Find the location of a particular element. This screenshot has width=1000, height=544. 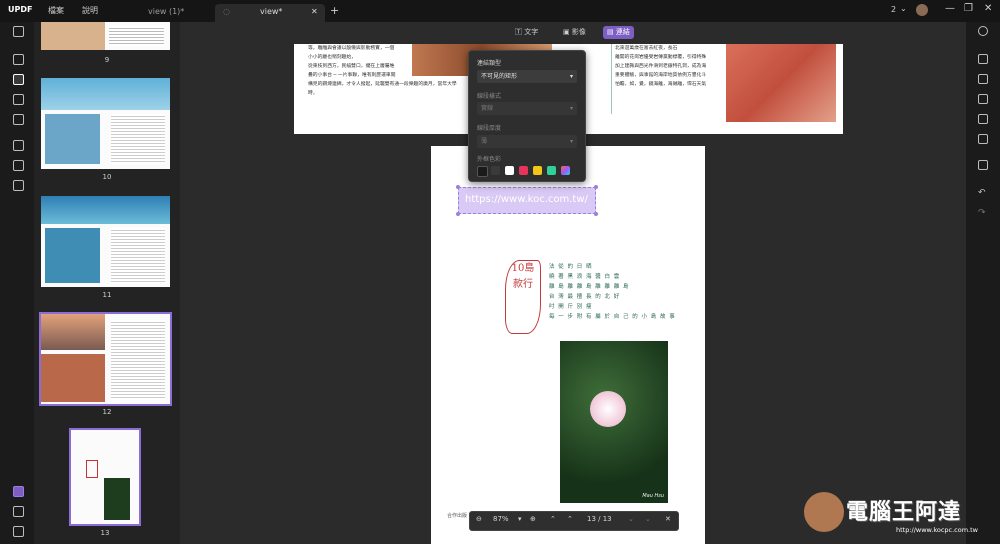

new-tab-button: + is located at coordinates (334, 10).